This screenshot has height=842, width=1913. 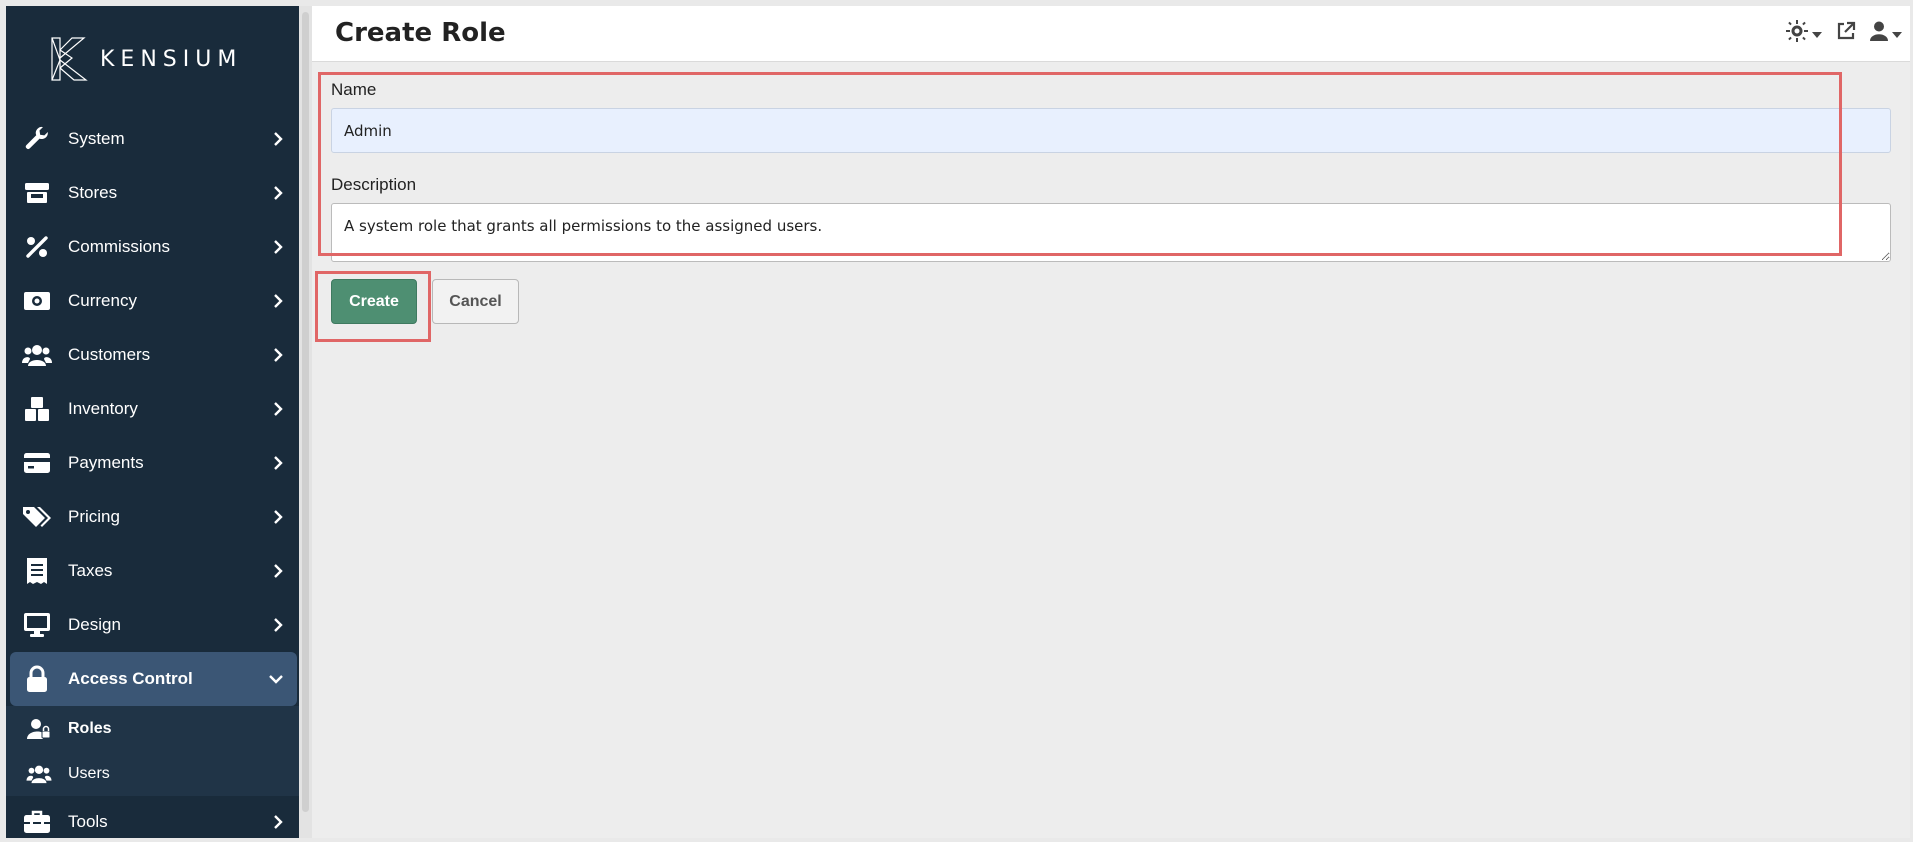 I want to click on sidebar-item-users: Users, so click(x=152, y=773).